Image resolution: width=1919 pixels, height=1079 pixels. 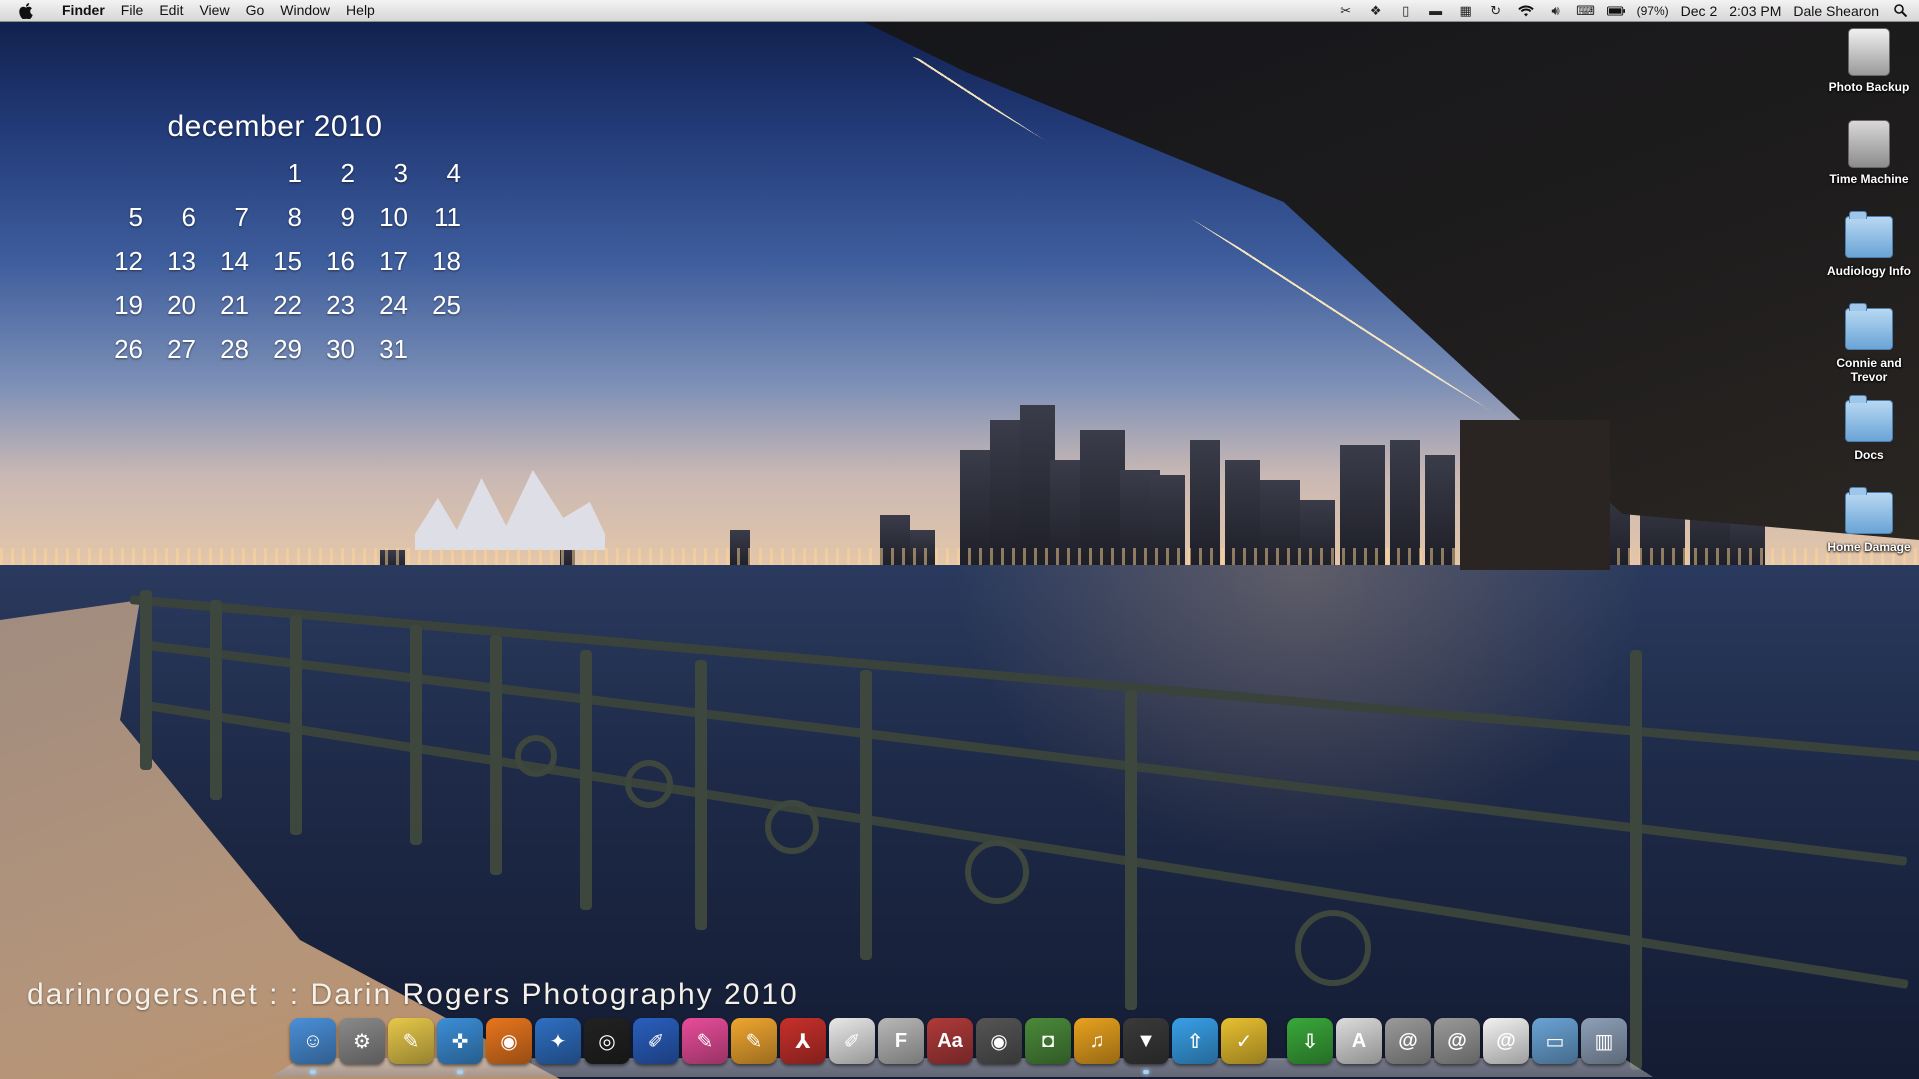 I want to click on wifi-icon, so click(x=1526, y=11).